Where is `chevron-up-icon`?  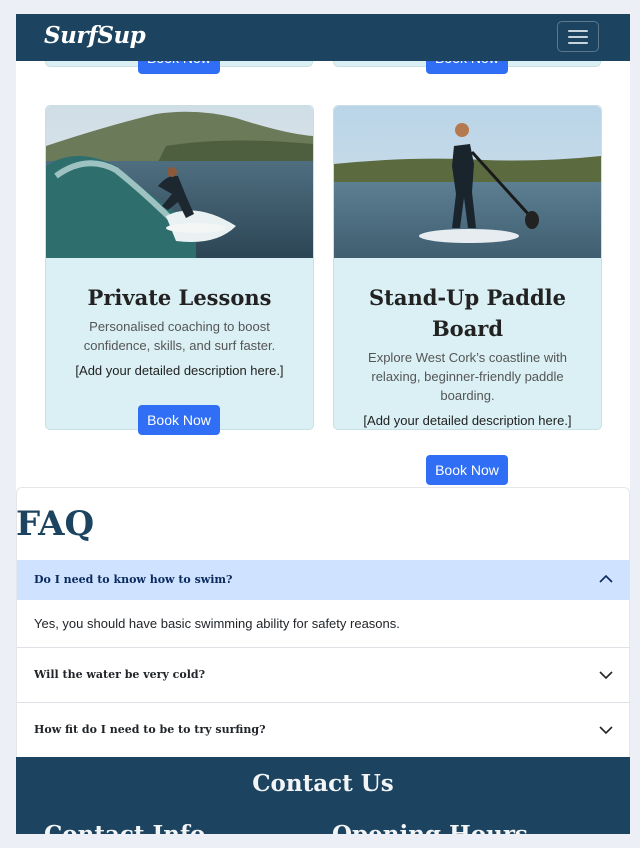
chevron-up-icon is located at coordinates (606, 578).